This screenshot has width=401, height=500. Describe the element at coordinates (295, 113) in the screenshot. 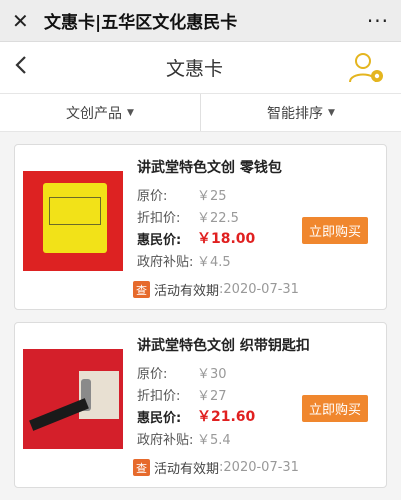

I see `filter-sort-label: 智能排序` at that location.